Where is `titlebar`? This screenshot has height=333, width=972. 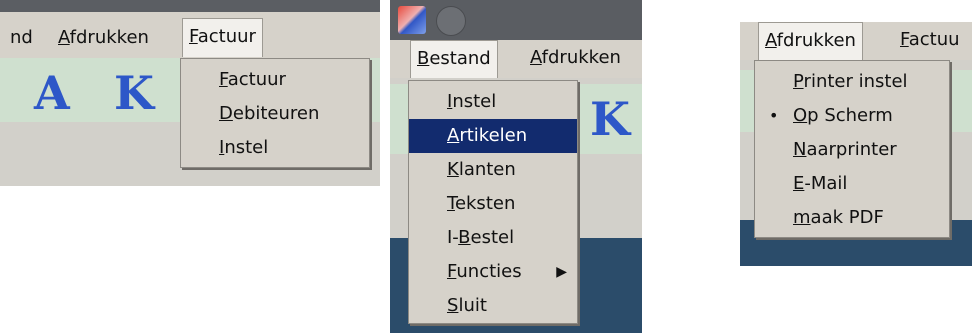
titlebar is located at coordinates (516, 20).